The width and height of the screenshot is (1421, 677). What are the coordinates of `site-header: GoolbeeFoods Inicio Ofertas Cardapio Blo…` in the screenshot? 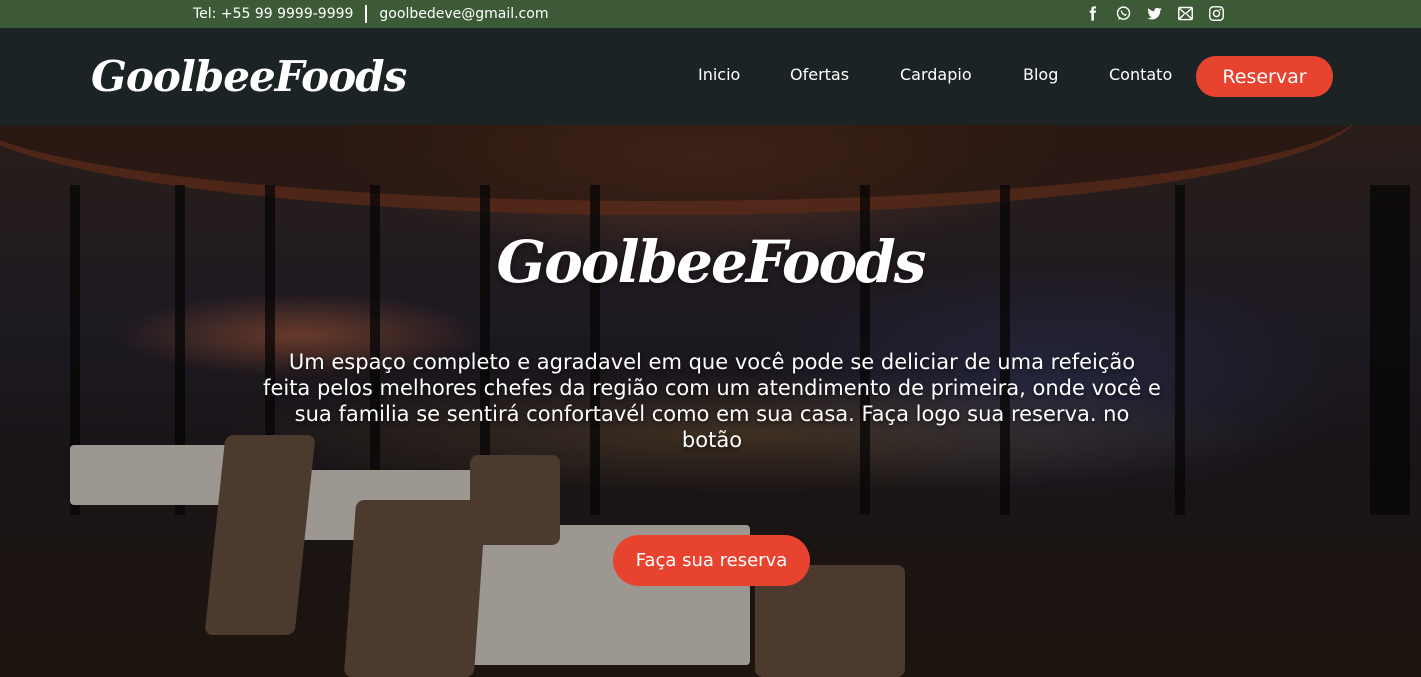 It's located at (710, 76).